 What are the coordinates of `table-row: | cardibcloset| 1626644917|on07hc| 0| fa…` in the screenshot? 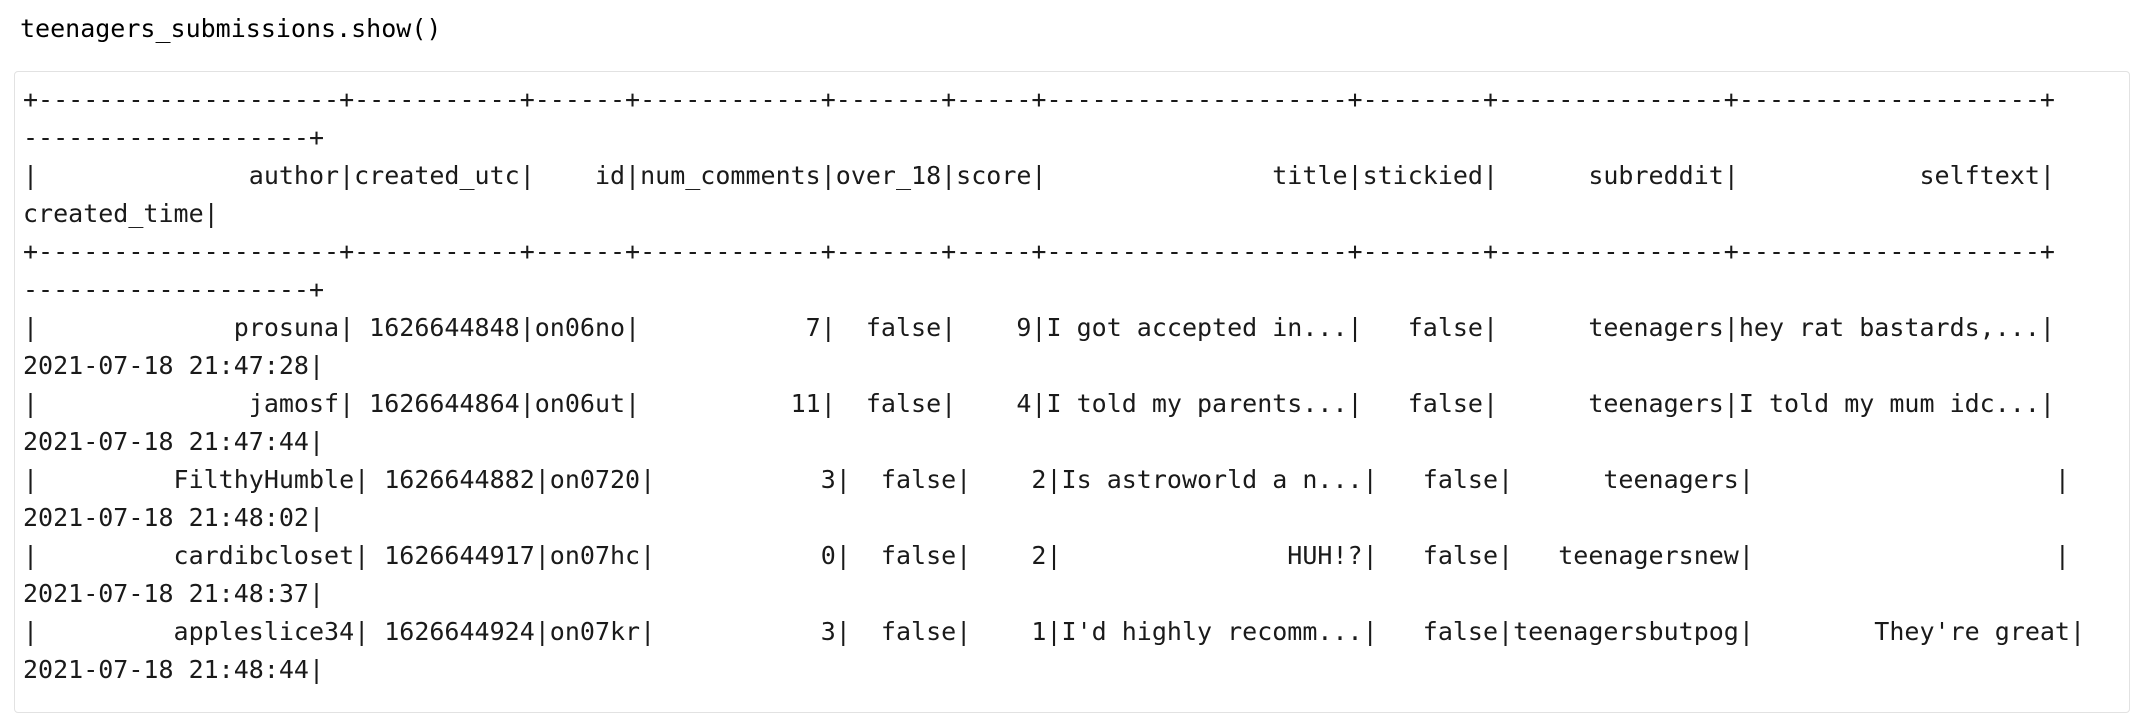 It's located at (1046, 555).